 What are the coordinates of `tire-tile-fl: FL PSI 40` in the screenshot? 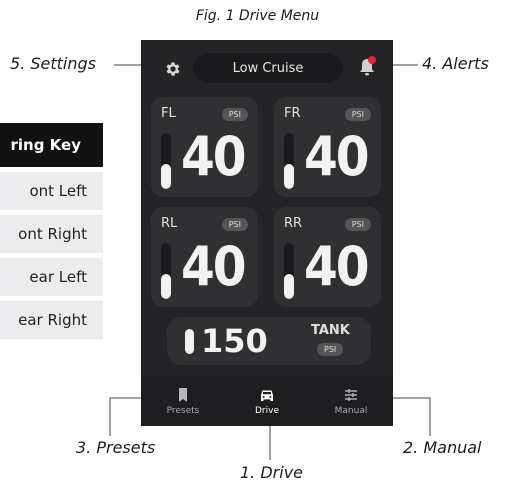 It's located at (204, 147).